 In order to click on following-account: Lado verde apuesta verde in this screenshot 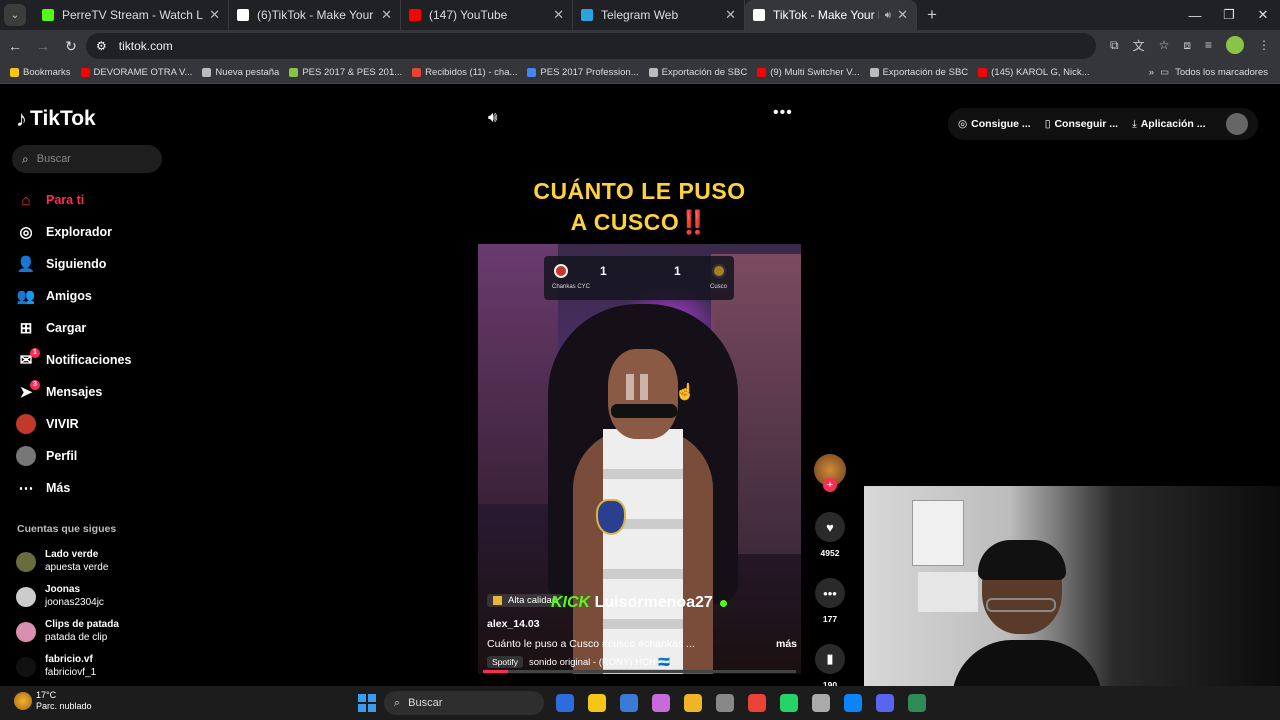, I will do `click(67, 561)`.